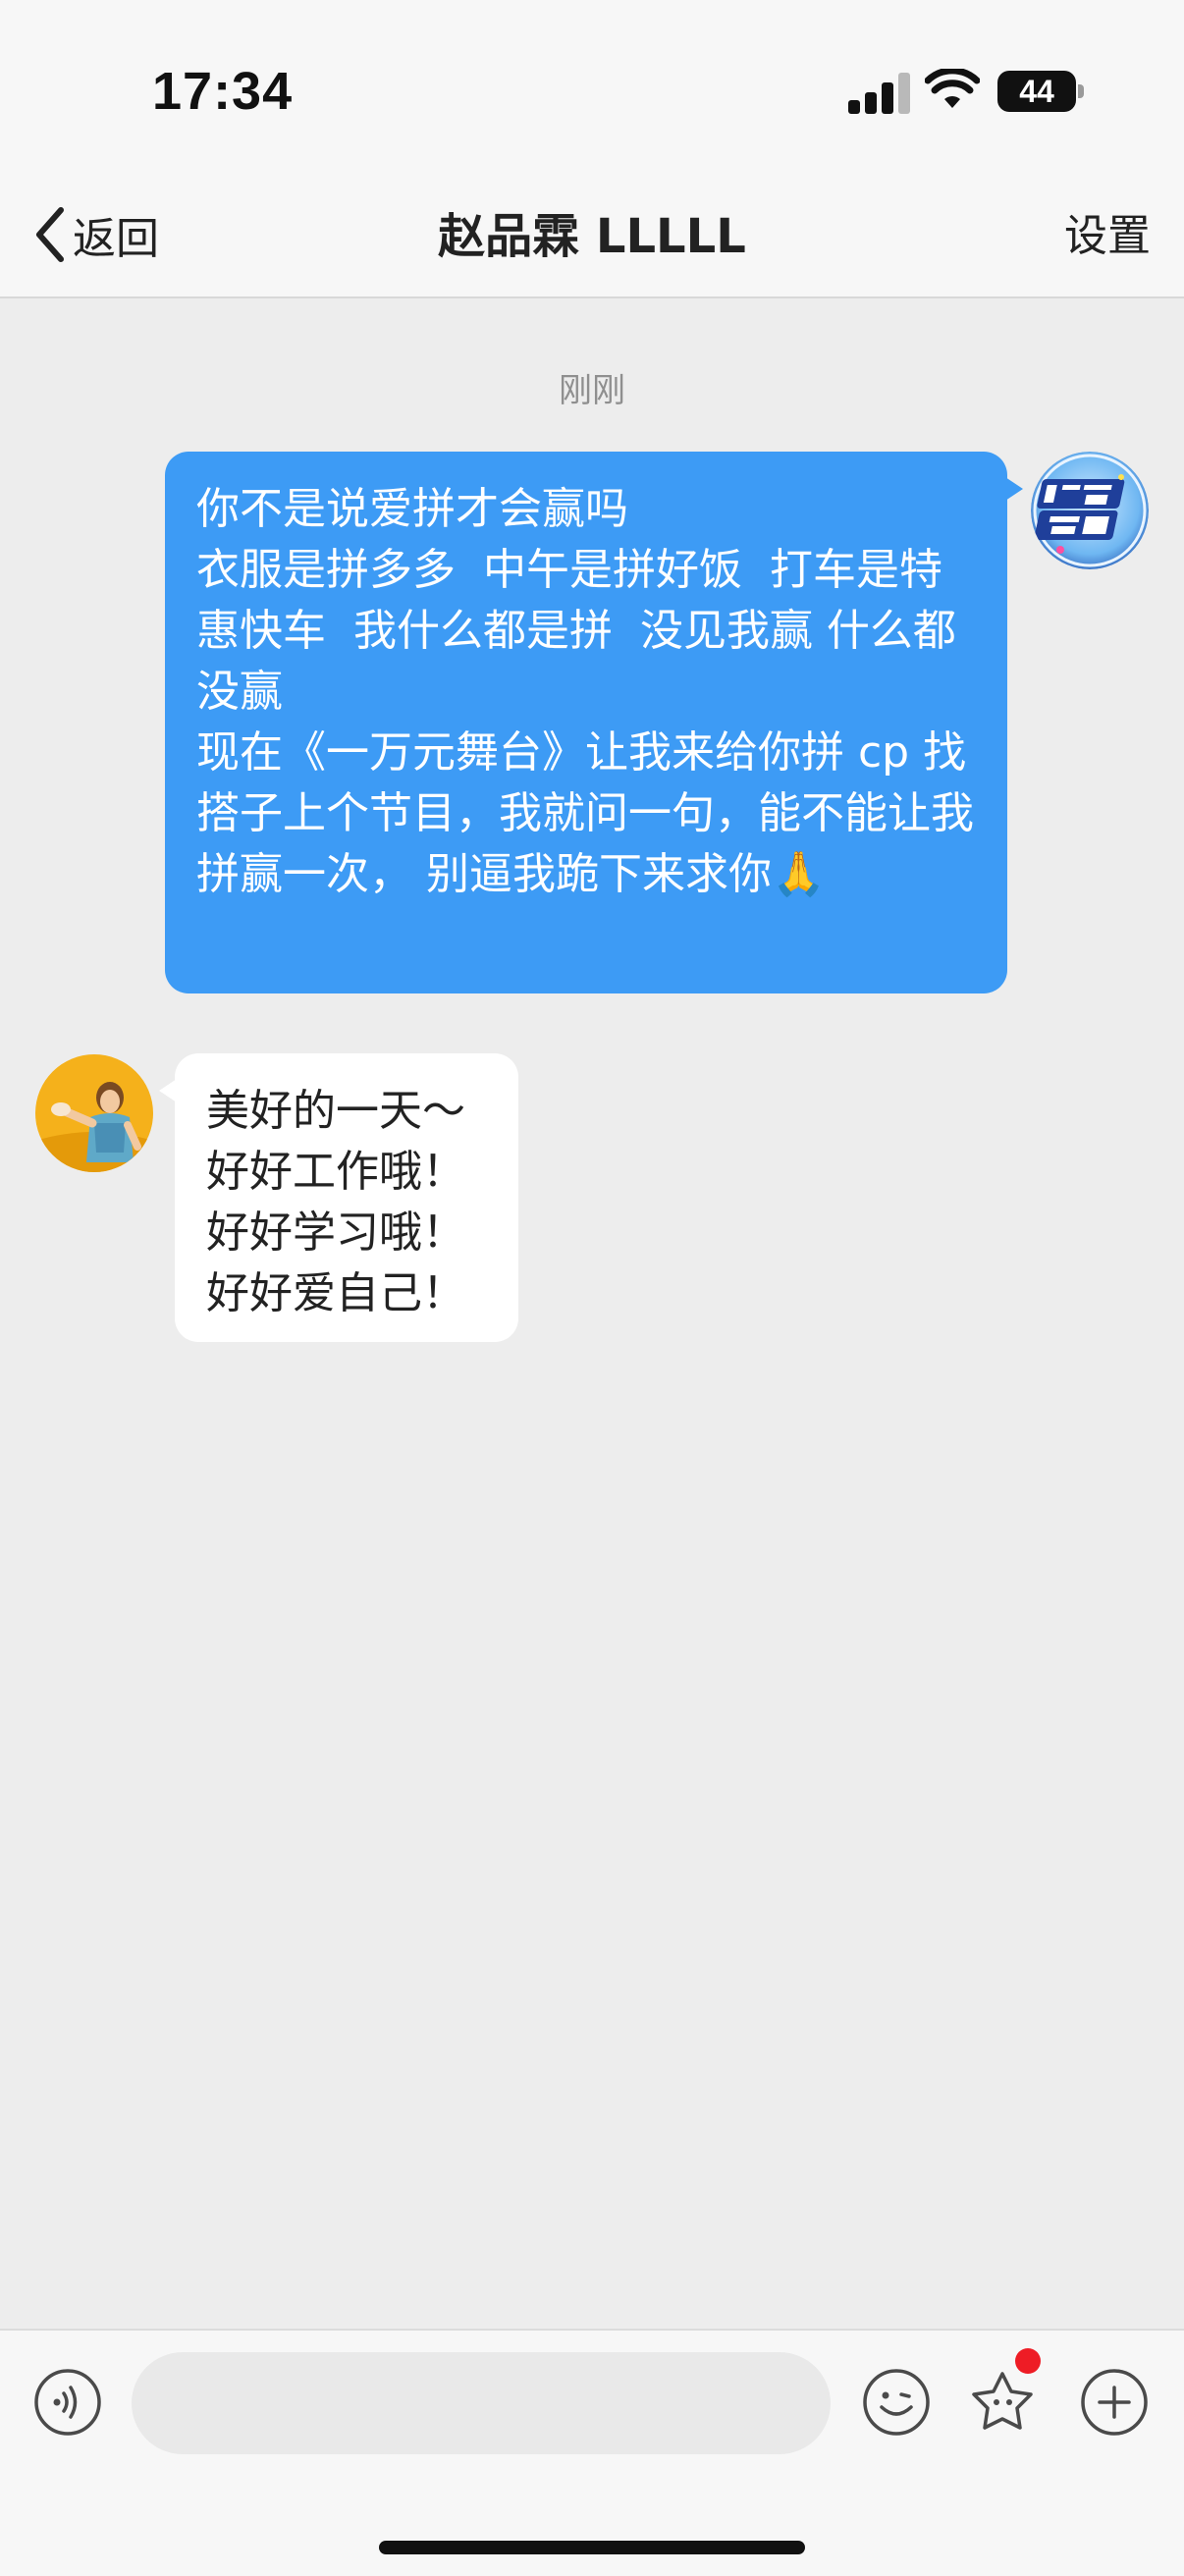 The width and height of the screenshot is (1184, 2576). I want to click on home-indicator, so click(592, 2547).